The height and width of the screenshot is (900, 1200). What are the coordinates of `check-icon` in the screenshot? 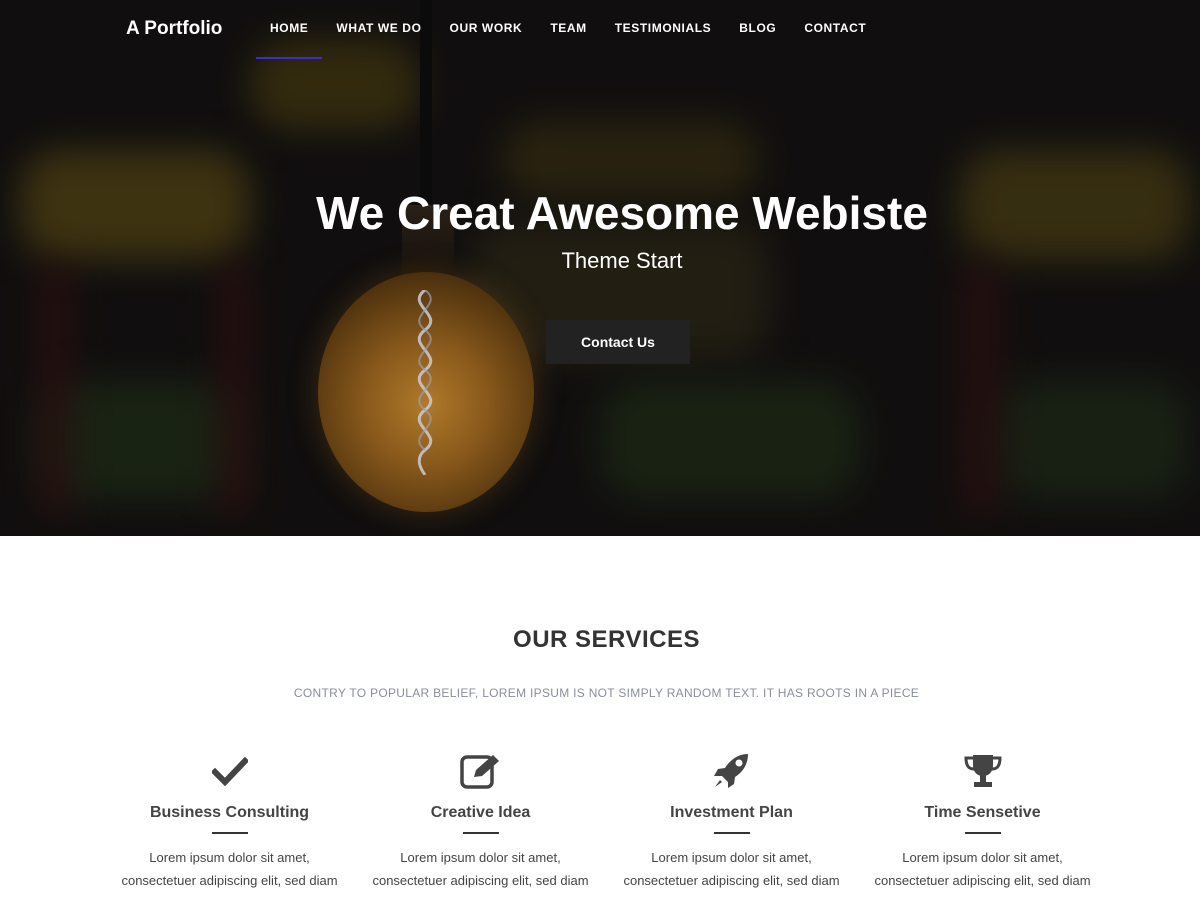 It's located at (229, 771).